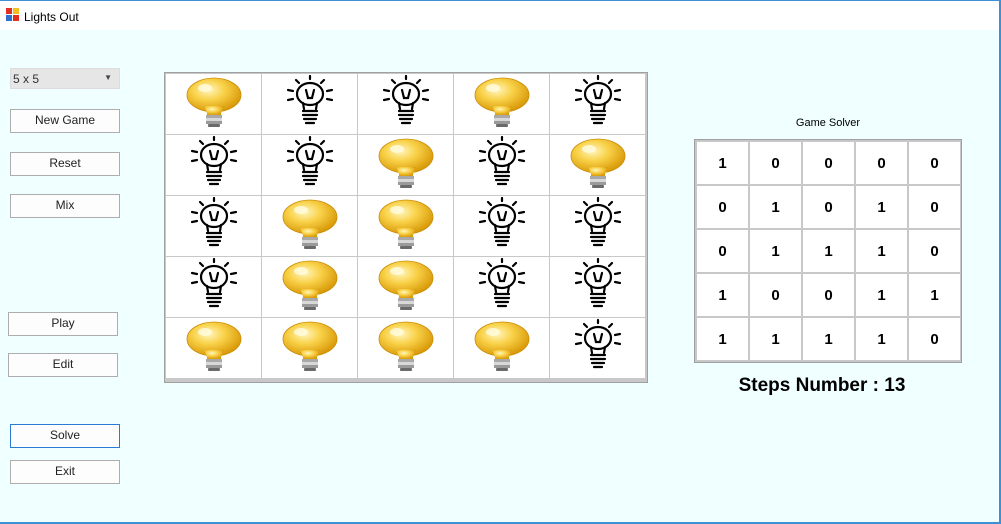 The image size is (1001, 524). I want to click on board-size-select: 5 x 5 ▼, so click(65, 78).